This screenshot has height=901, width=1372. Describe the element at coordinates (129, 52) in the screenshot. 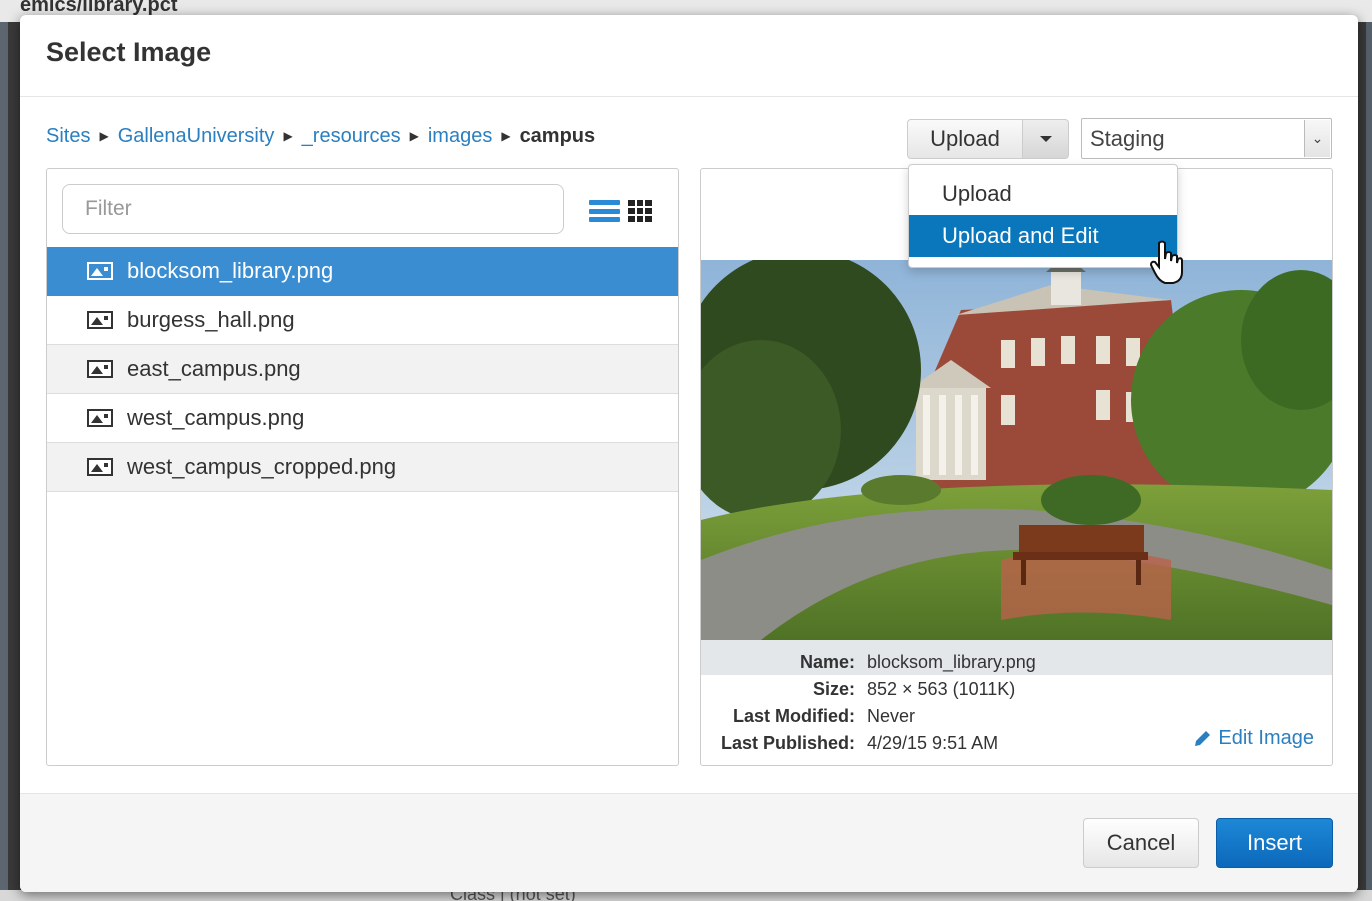

I see `dialog-title: Select Image` at that location.